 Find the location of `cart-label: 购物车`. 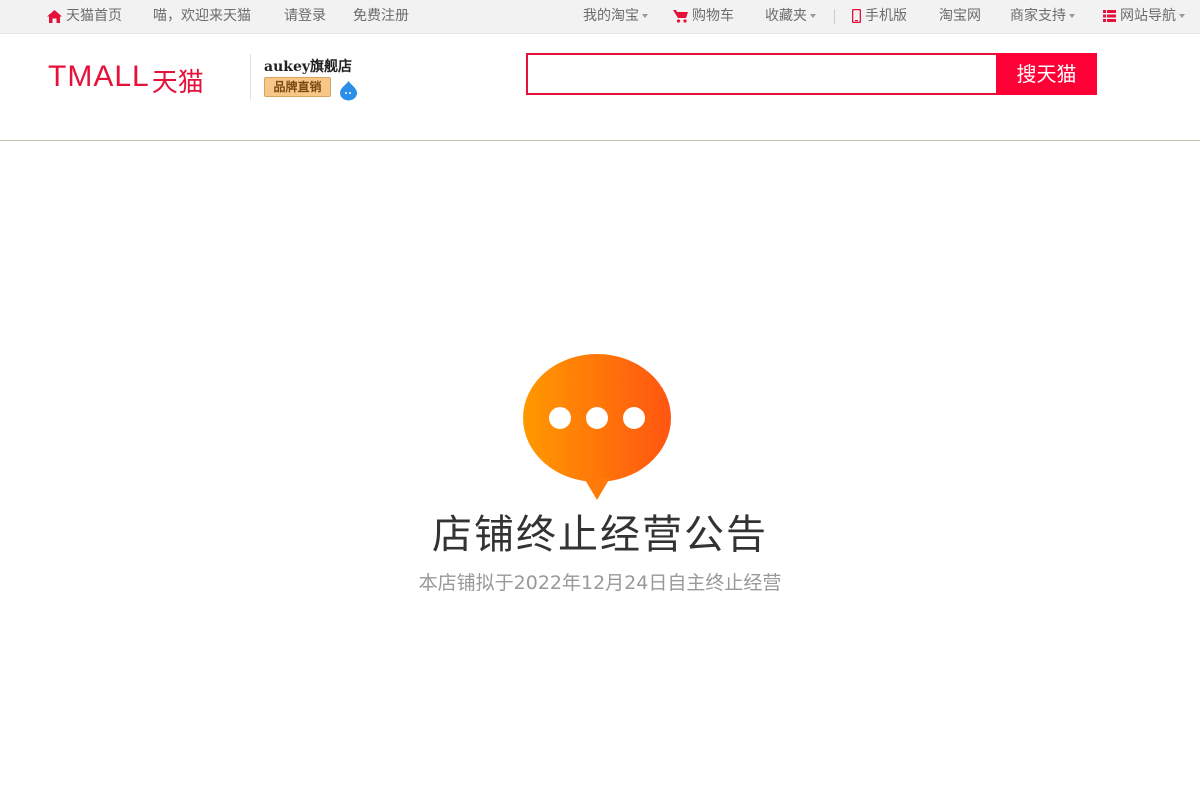

cart-label: 购物车 is located at coordinates (713, 16).